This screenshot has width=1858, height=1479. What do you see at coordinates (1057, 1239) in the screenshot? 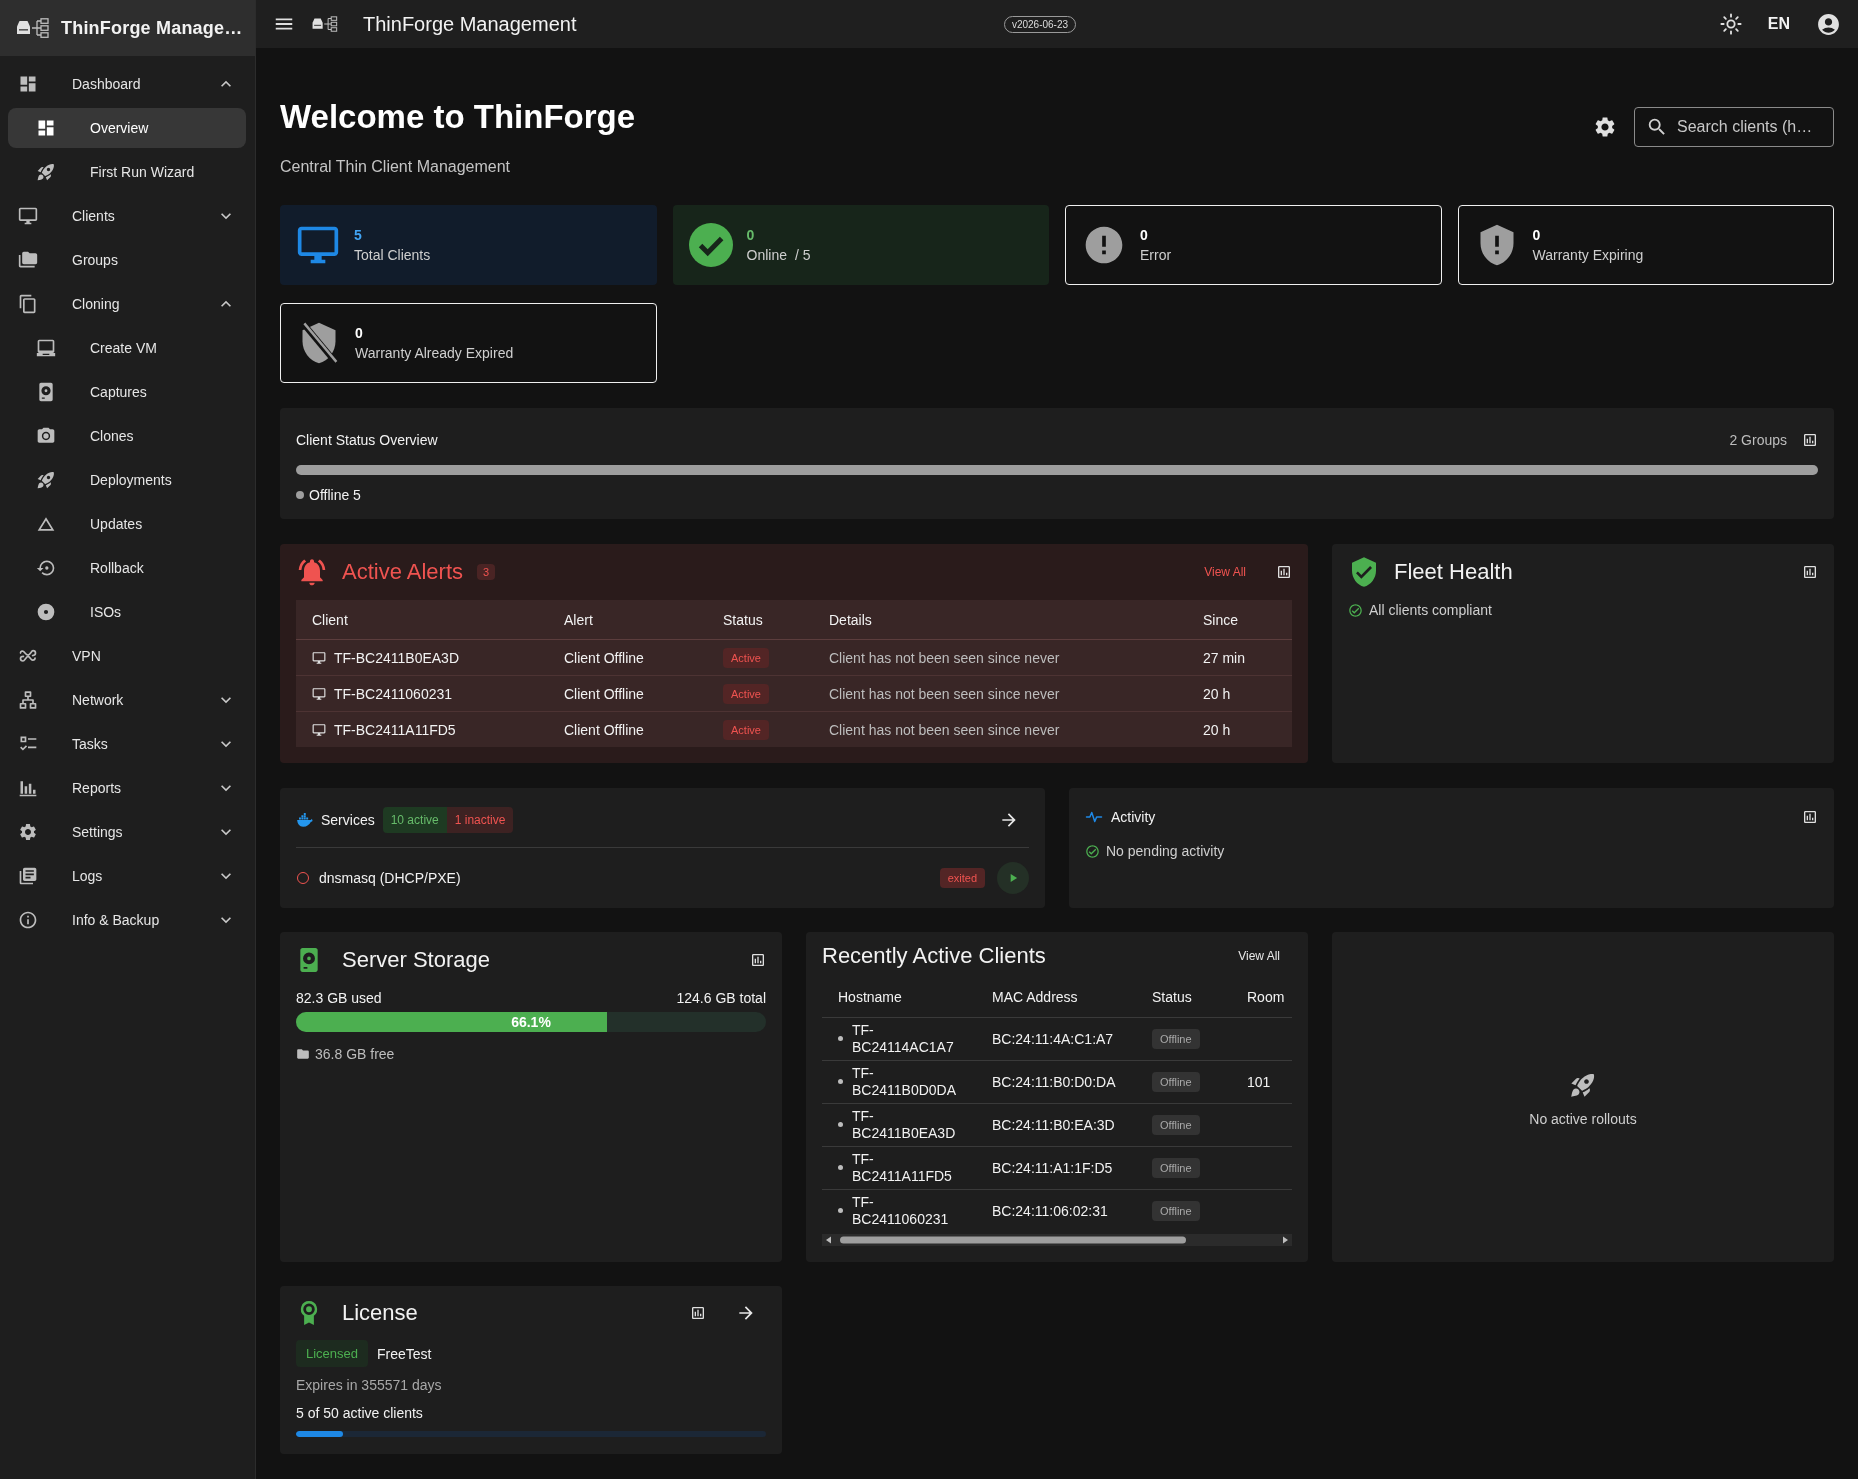
I see `horizontal-scrollbar` at bounding box center [1057, 1239].